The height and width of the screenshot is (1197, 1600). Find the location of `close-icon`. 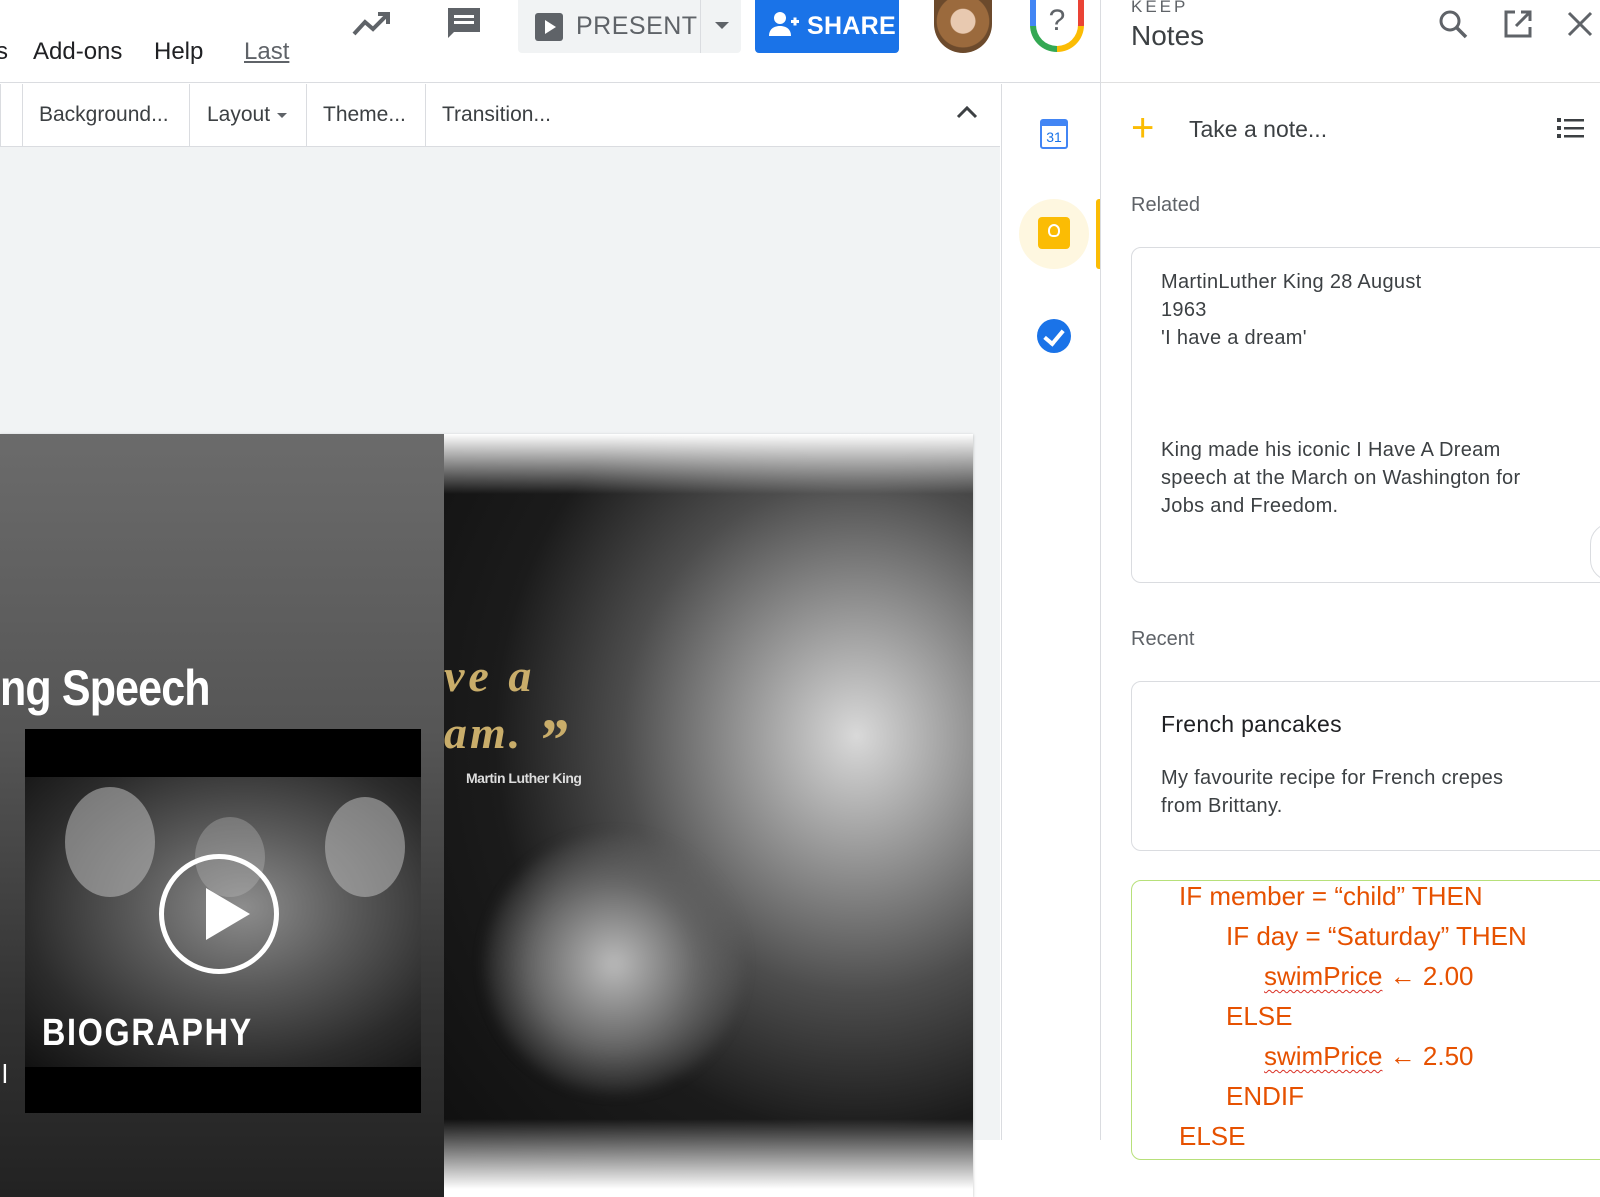

close-icon is located at coordinates (1580, 26).